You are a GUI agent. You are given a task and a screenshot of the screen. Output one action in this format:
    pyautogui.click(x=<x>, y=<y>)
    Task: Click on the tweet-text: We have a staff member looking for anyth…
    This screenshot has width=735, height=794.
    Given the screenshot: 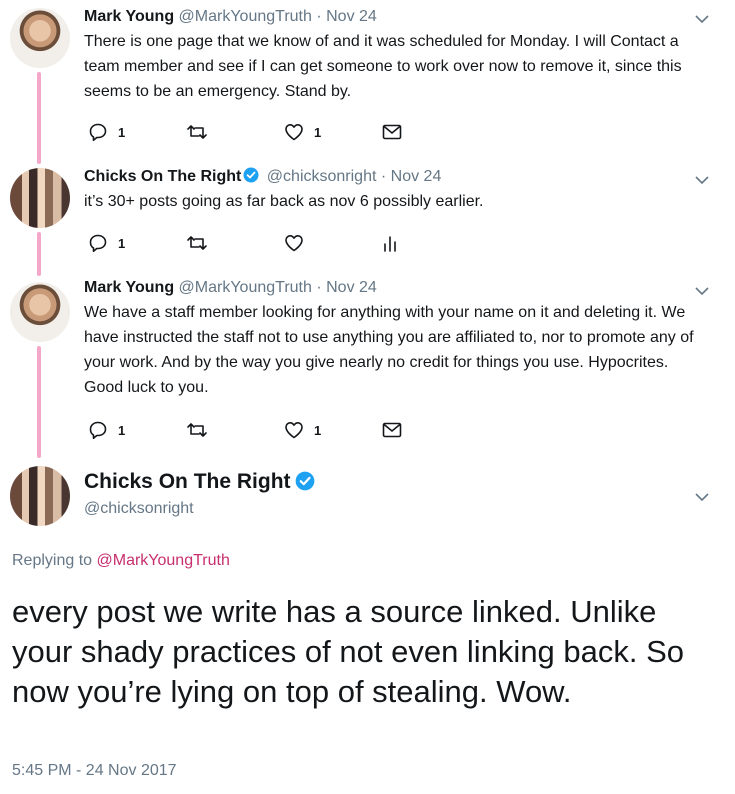 What is the action you would take?
    pyautogui.click(x=389, y=350)
    